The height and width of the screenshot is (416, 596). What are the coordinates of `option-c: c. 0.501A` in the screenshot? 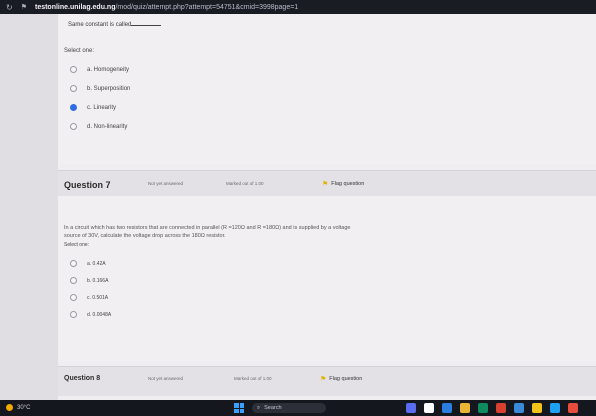 It's located at (89, 297).